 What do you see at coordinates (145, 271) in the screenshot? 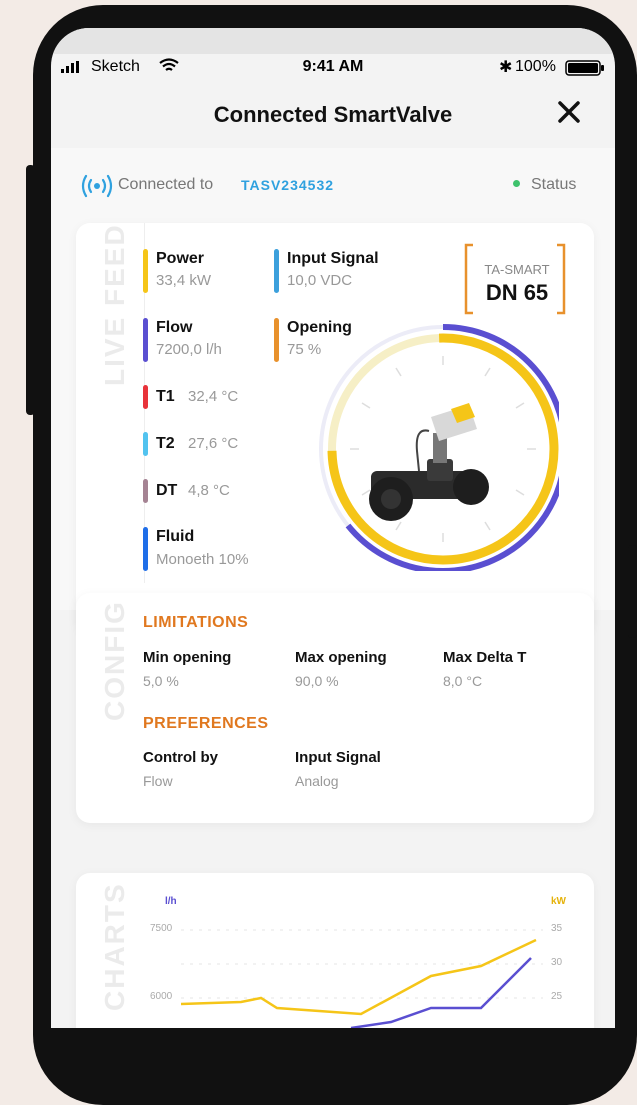
I see `power-bar` at bounding box center [145, 271].